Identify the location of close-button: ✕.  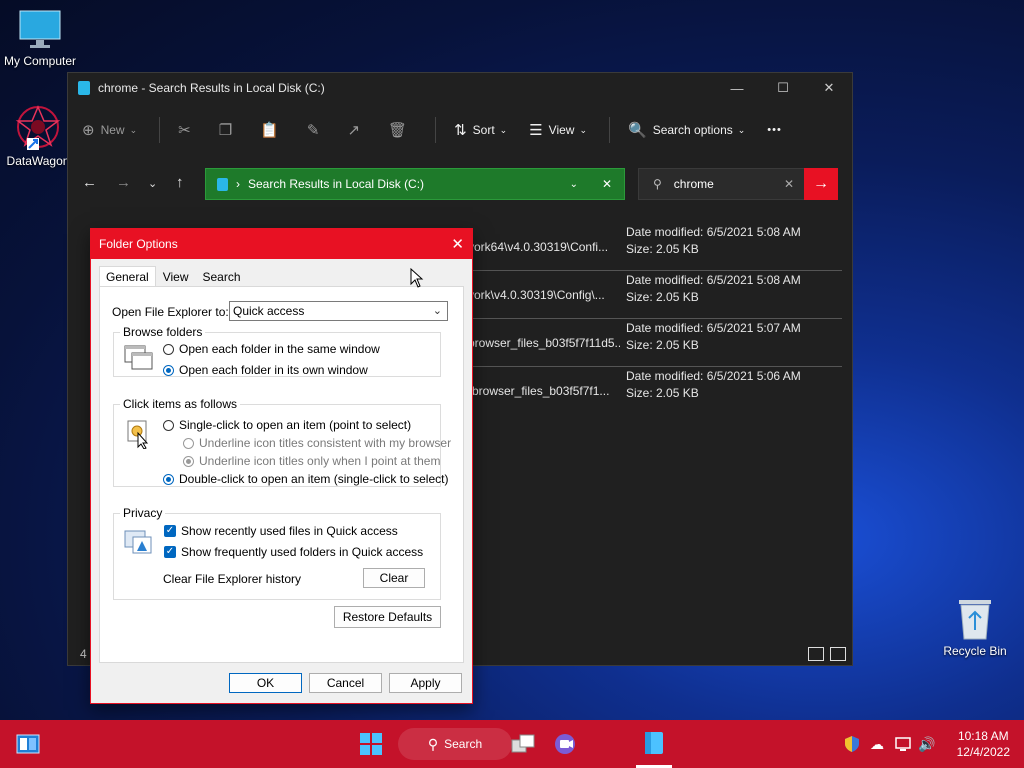
(829, 88).